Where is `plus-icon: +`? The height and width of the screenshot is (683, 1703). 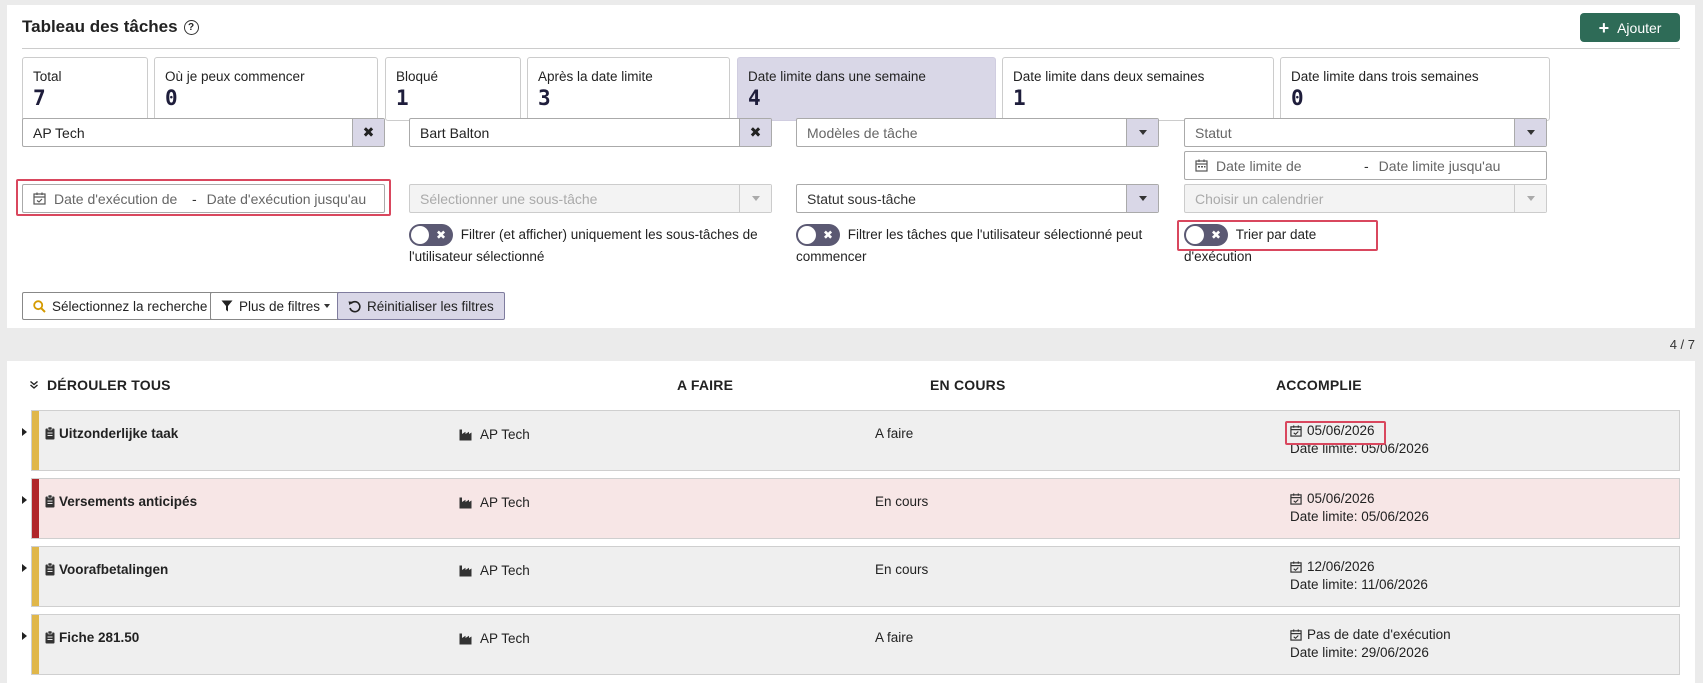
plus-icon: + is located at coordinates (1604, 27).